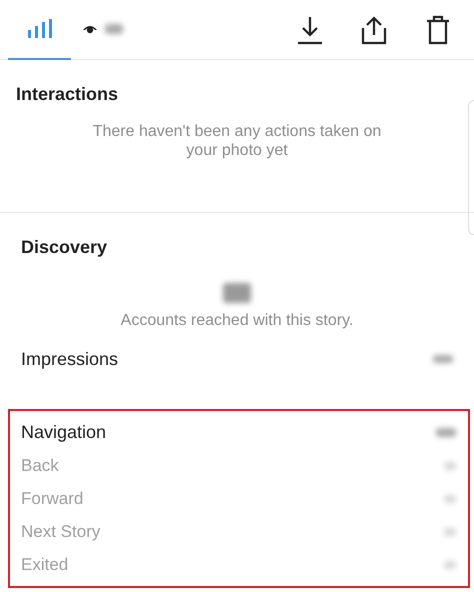 This screenshot has width=474, height=592. What do you see at coordinates (374, 29) in the screenshot?
I see `share-icon` at bounding box center [374, 29].